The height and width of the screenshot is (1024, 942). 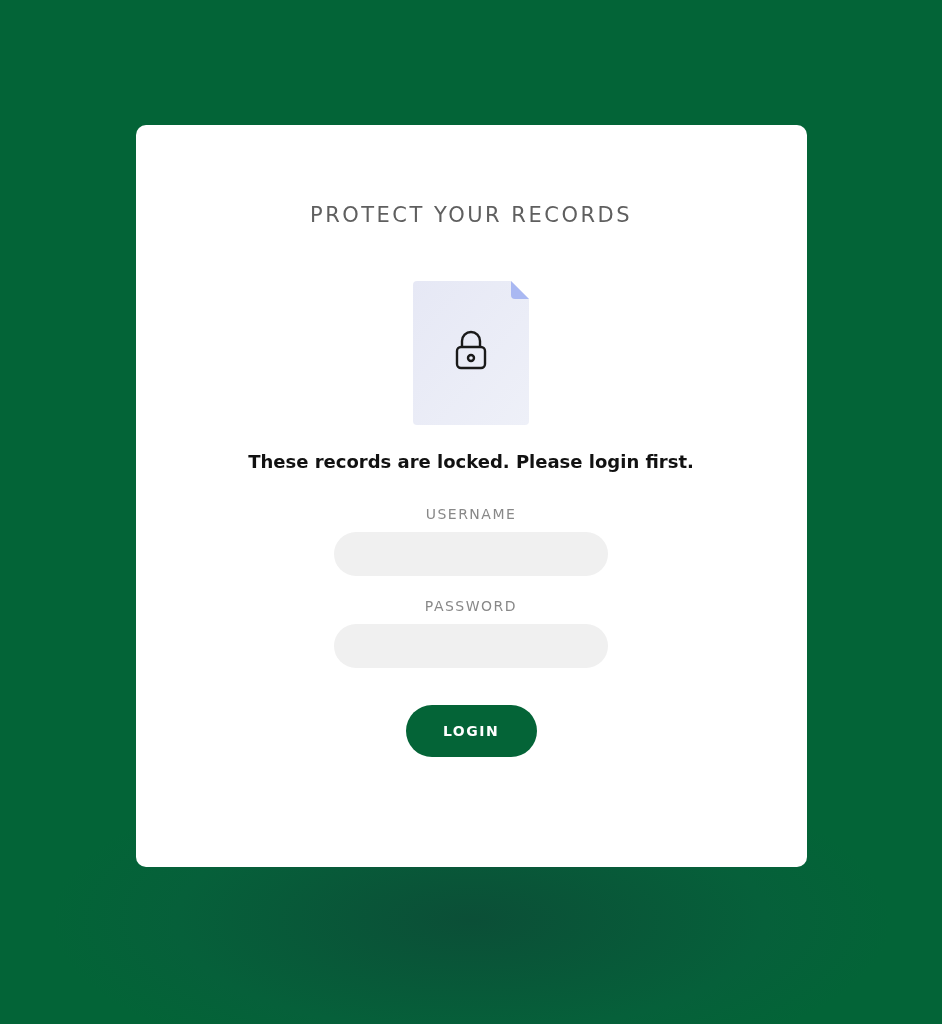 What do you see at coordinates (471, 514) in the screenshot?
I see `field-label: USERNAME` at bounding box center [471, 514].